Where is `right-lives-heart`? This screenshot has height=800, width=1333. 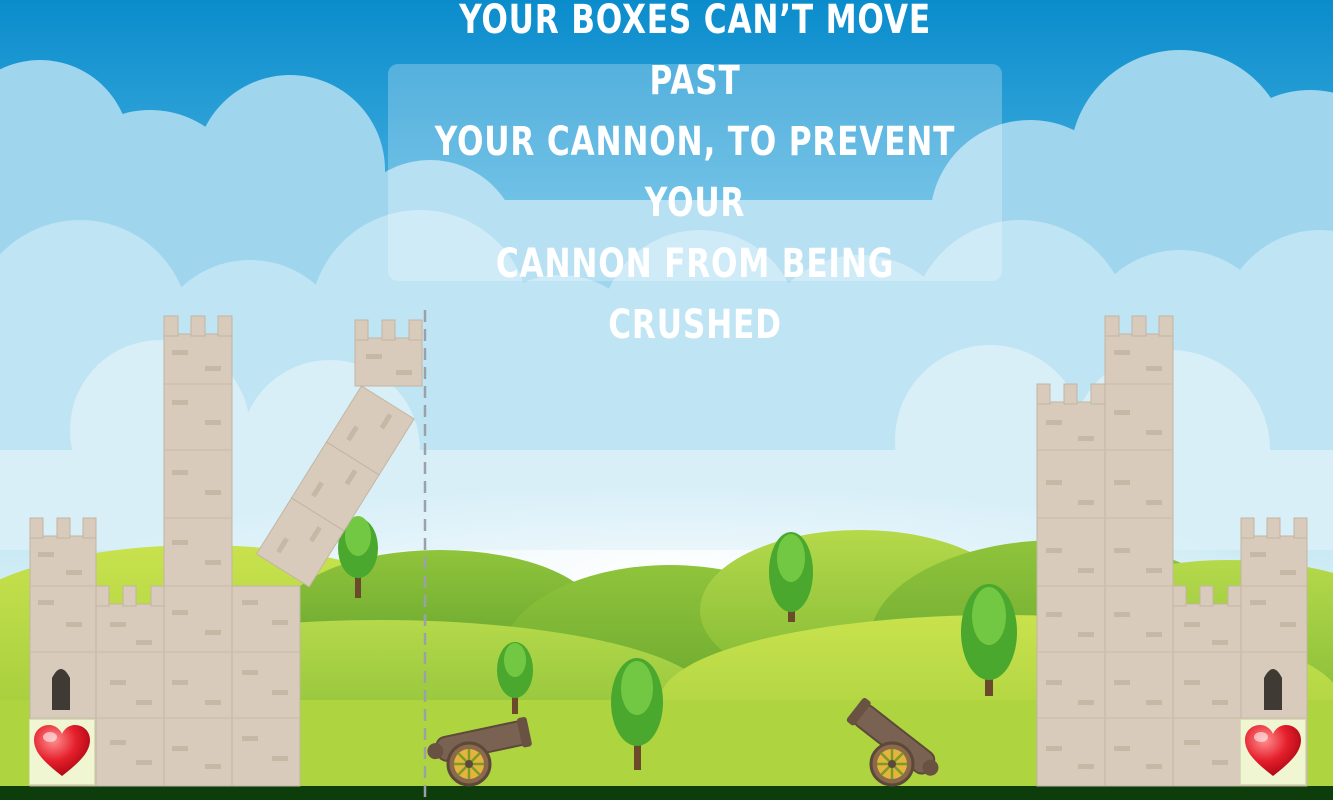
right-lives-heart is located at coordinates (1273, 752).